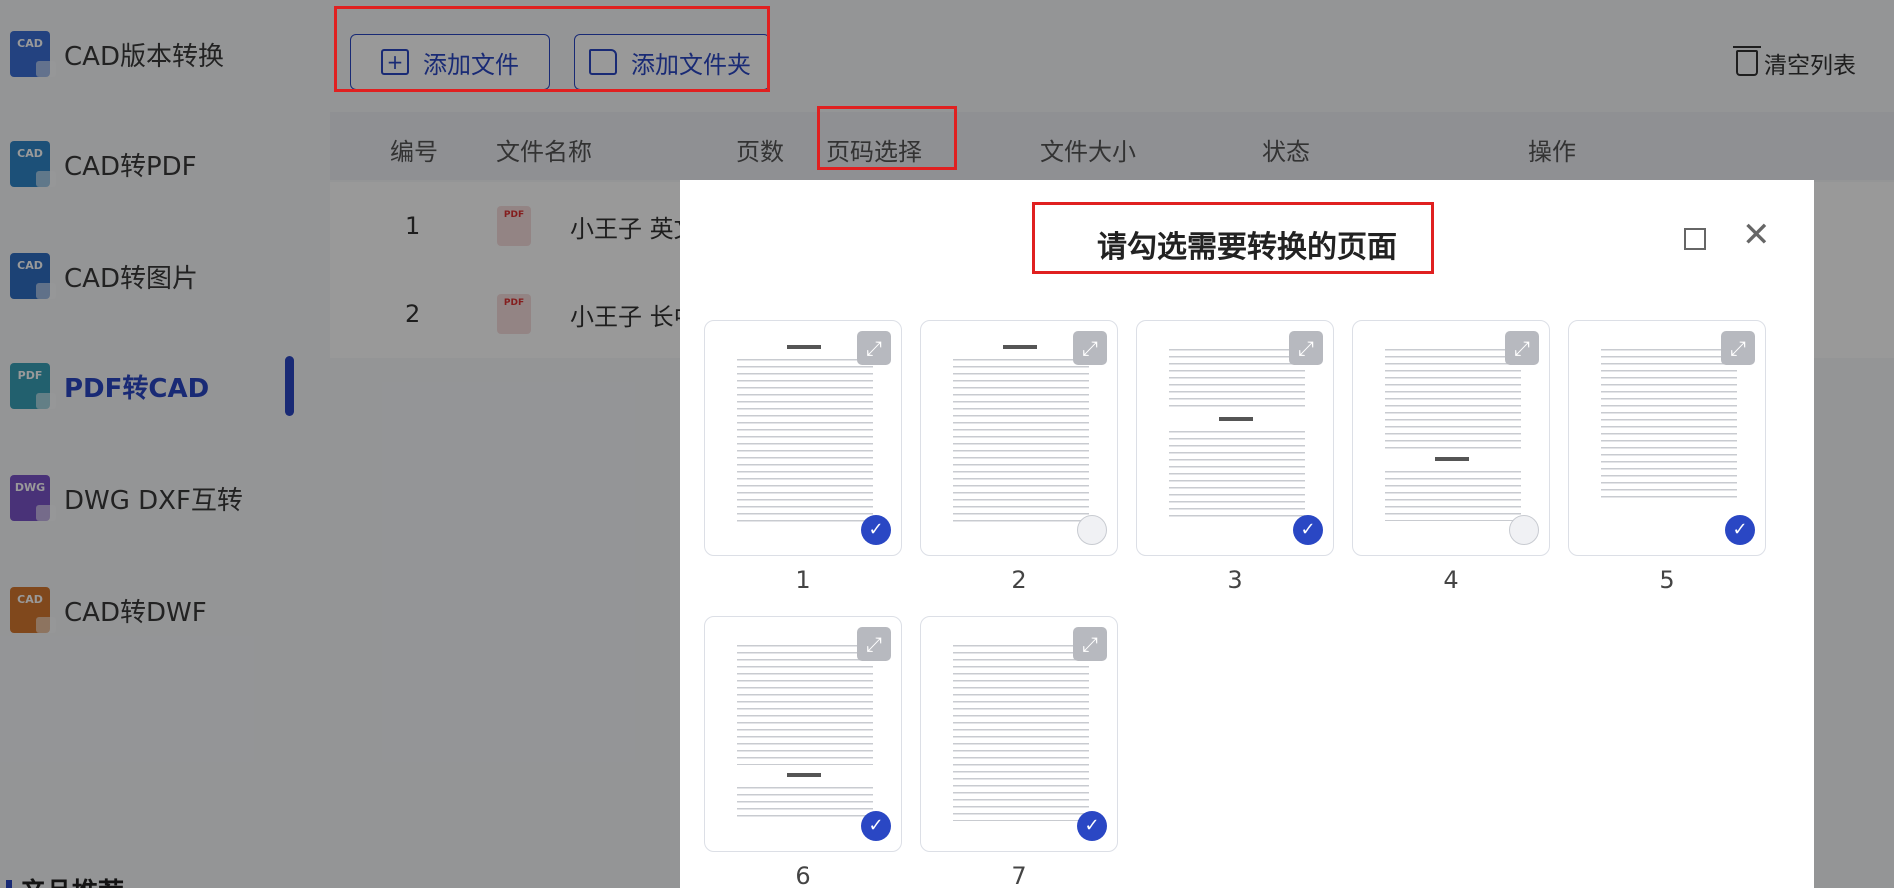 This screenshot has height=888, width=1894. Describe the element at coordinates (803, 875) in the screenshot. I see `page-number-label: 6` at that location.